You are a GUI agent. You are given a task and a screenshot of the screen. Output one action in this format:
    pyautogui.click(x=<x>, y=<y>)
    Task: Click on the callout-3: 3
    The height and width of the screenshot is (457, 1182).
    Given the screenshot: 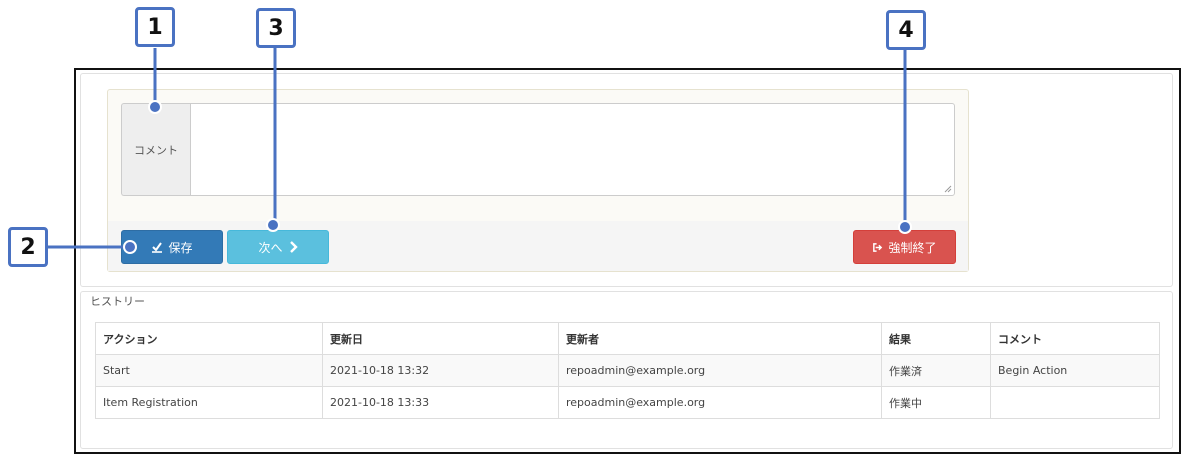 What is the action you would take?
    pyautogui.click(x=276, y=28)
    